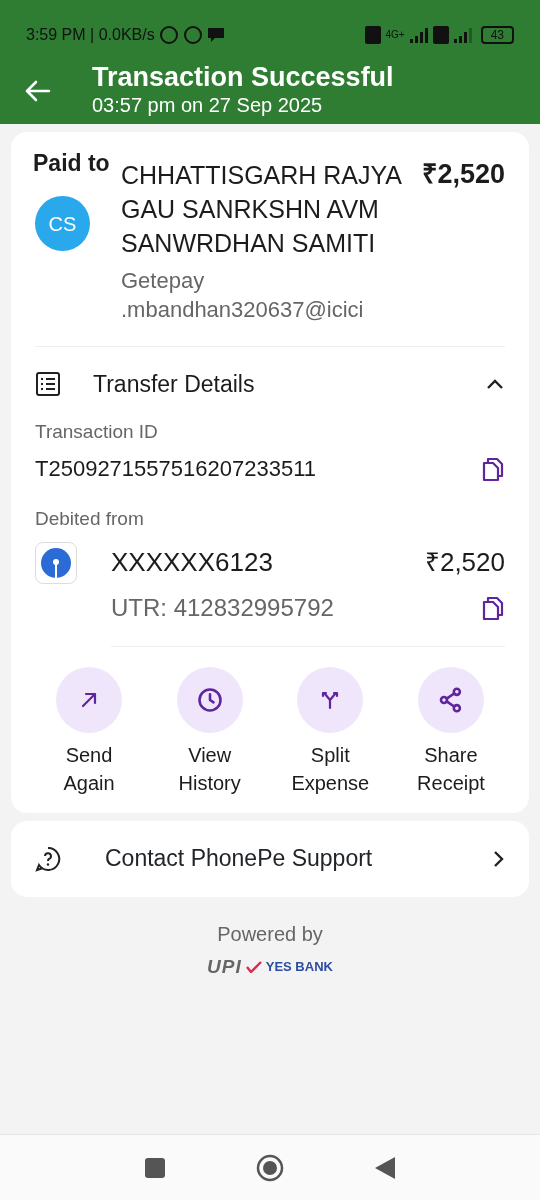 Image resolution: width=540 pixels, height=1200 pixels. What do you see at coordinates (499, 858) in the screenshot?
I see `chevron-icon` at bounding box center [499, 858].